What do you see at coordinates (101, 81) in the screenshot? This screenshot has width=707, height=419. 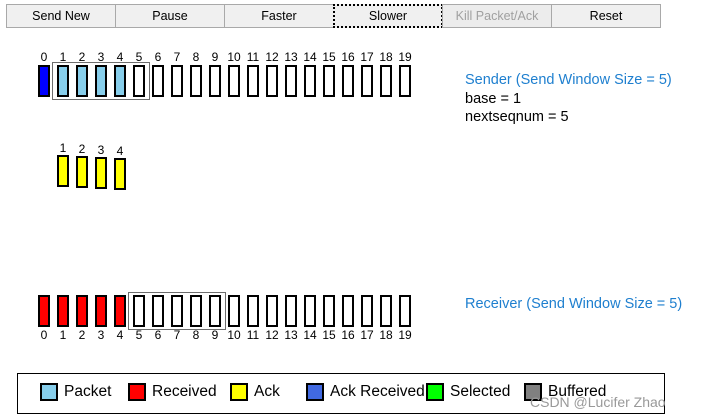 I see `sender-window-frame` at bounding box center [101, 81].